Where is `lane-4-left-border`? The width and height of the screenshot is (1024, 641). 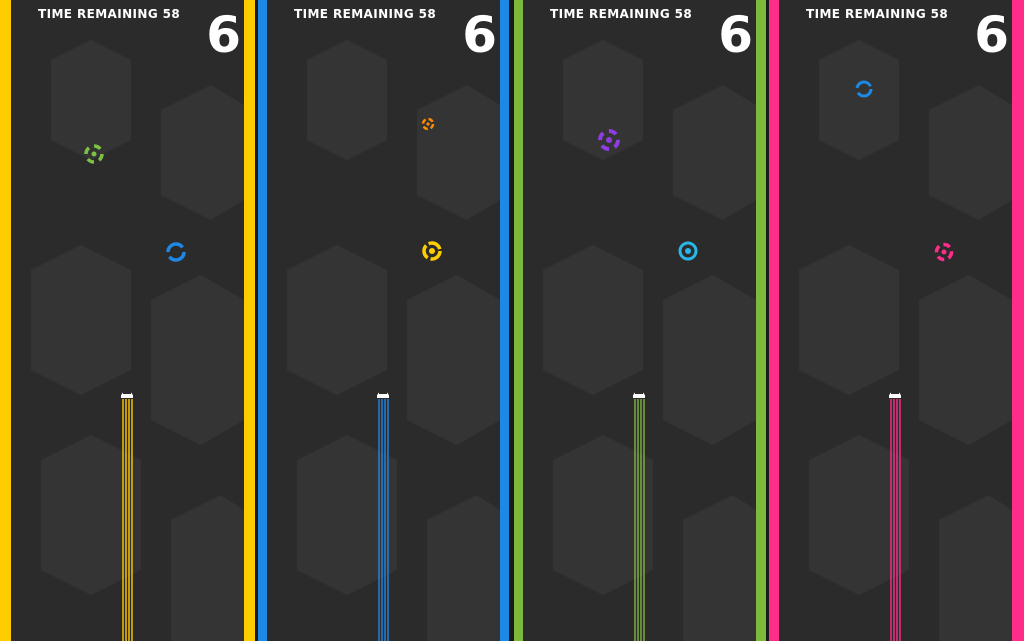 lane-4-left-border is located at coordinates (774, 320).